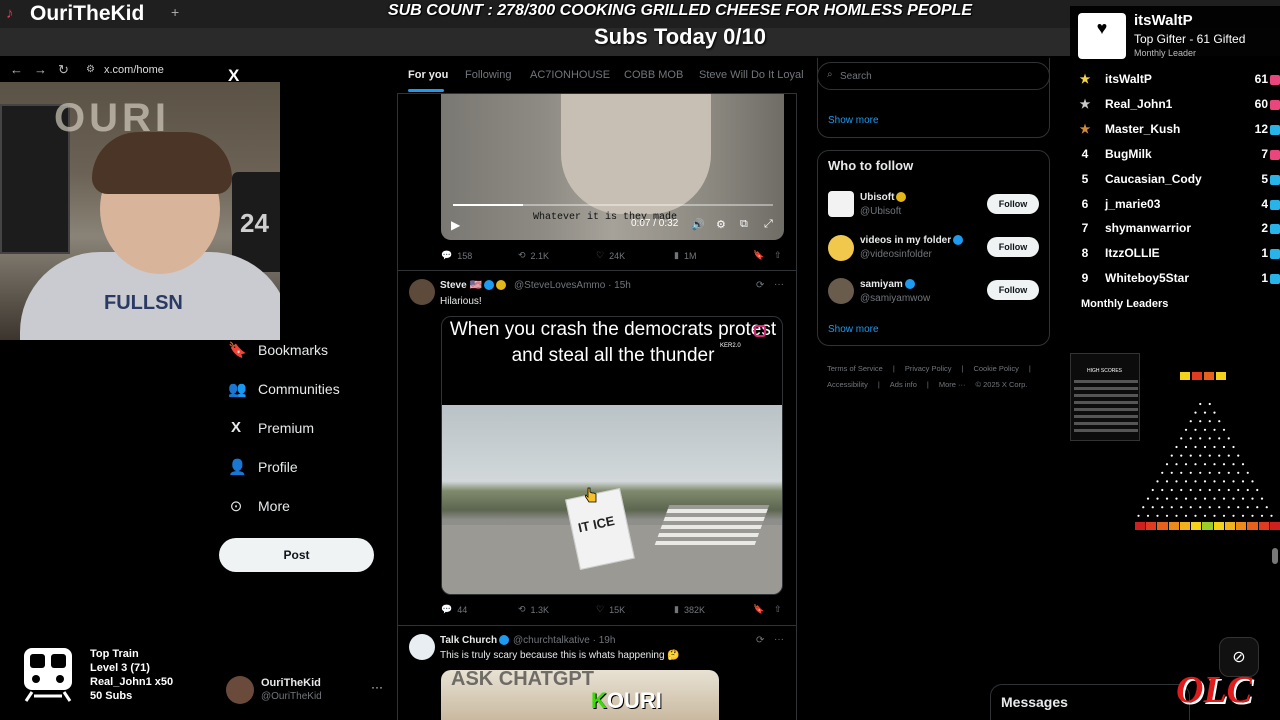 The image size is (1280, 720). Describe the element at coordinates (233, 76) in the screenshot. I see `x-logo-icon: X` at that location.